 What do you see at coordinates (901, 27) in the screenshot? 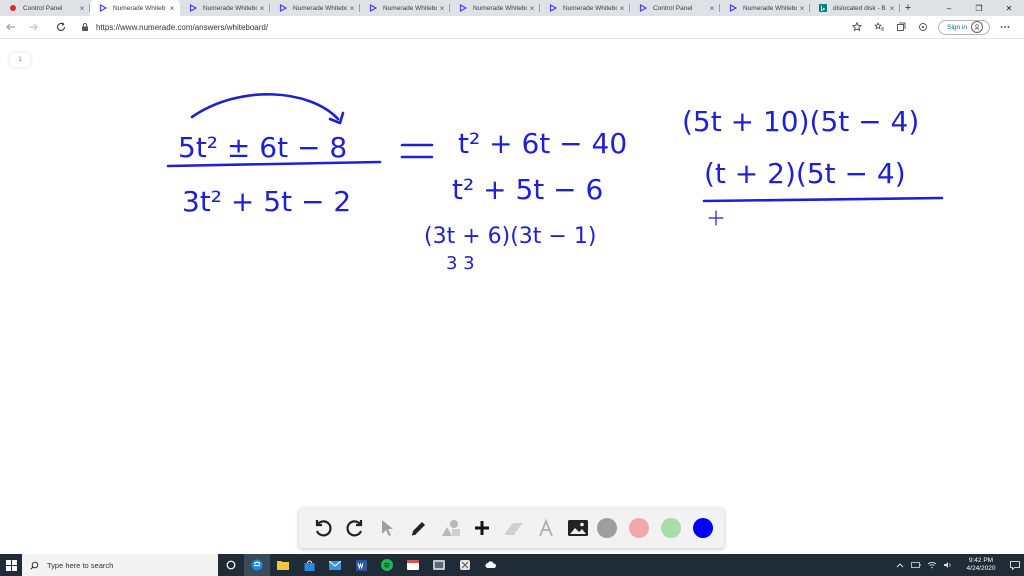
I see `collections-button` at bounding box center [901, 27].